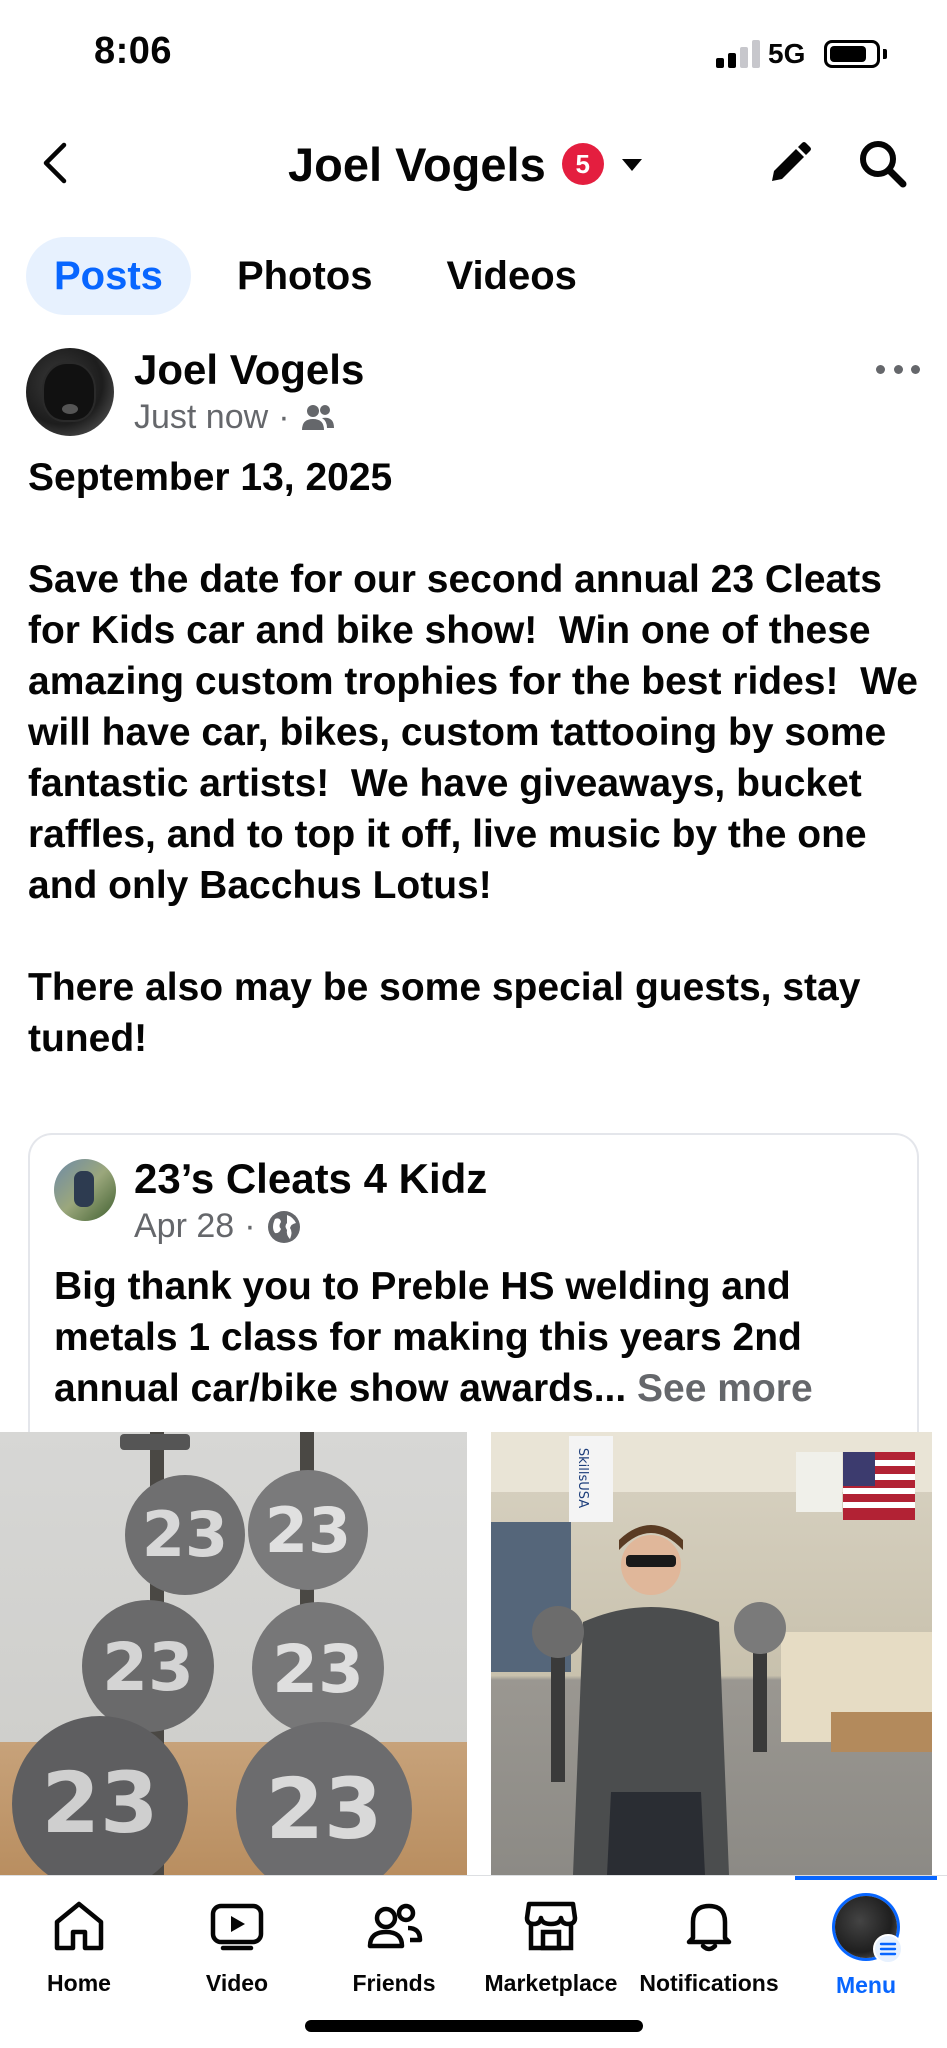 Image resolution: width=947 pixels, height=2048 pixels. I want to click on back-button, so click(58, 163).